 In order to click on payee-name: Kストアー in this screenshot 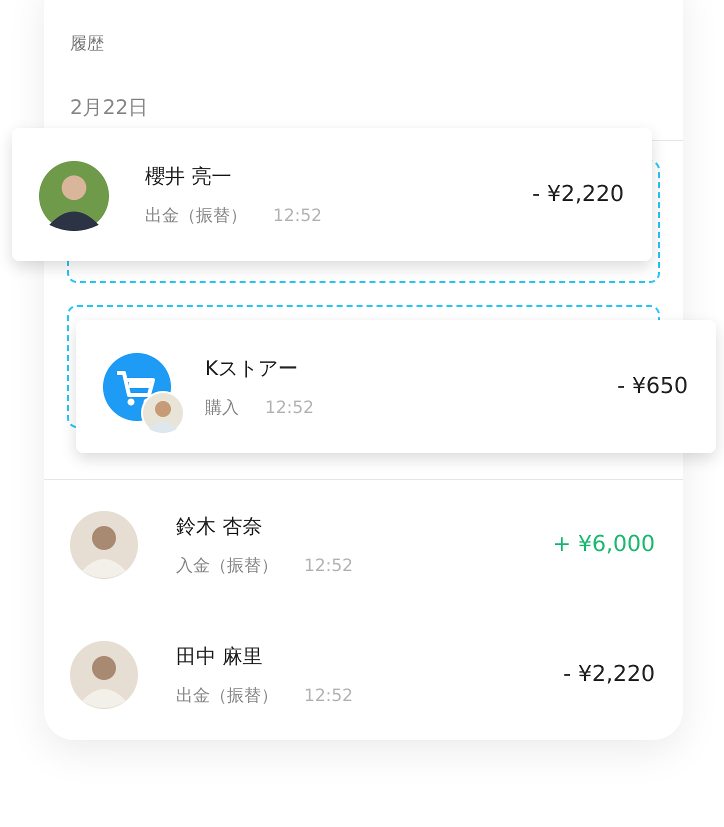, I will do `click(252, 368)`.